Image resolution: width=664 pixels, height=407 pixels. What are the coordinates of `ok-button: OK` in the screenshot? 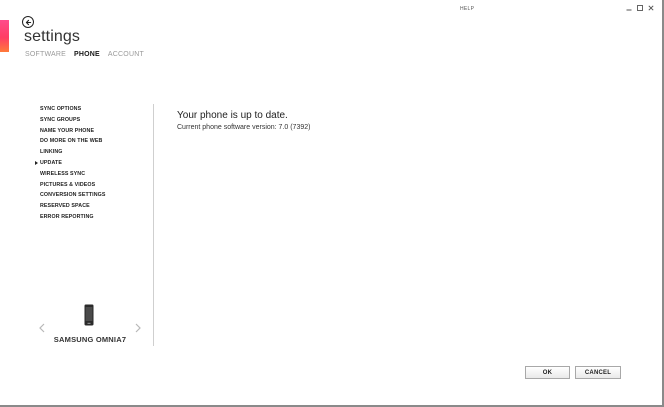 It's located at (547, 372).